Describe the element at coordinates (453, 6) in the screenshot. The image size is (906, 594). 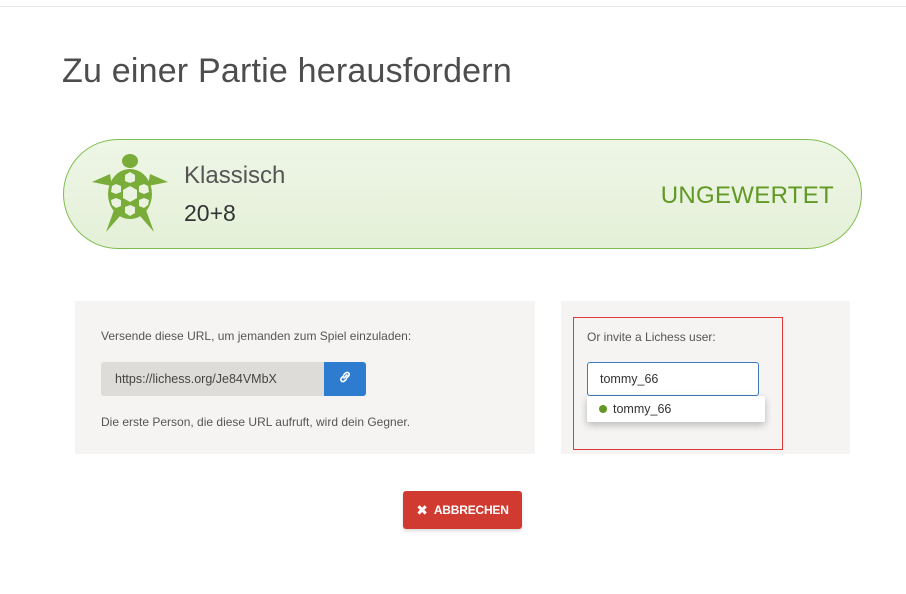
I see `top-divider` at that location.